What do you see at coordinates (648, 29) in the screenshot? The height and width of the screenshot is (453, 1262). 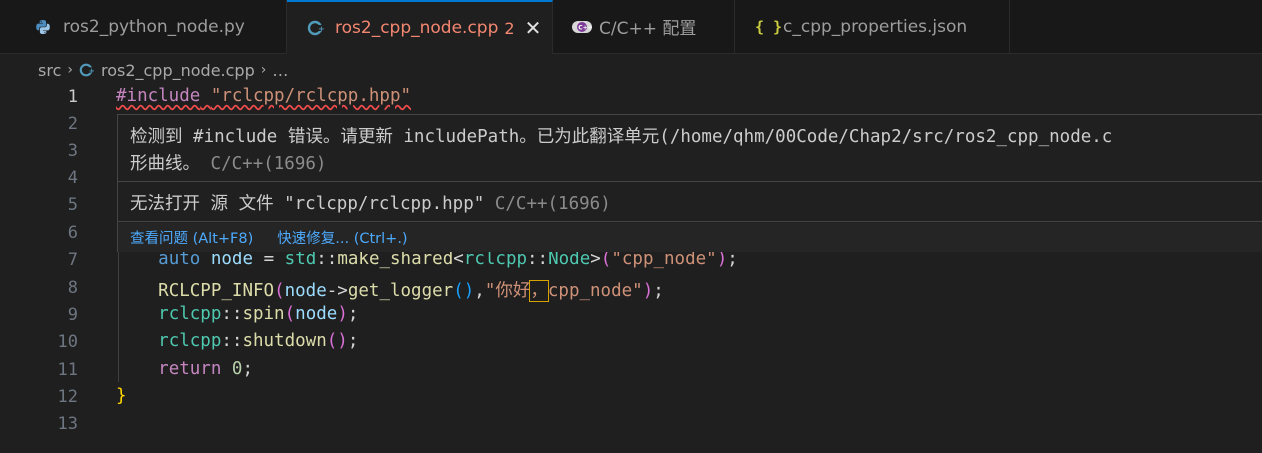 I see `tab-label: C/C++ 配置` at bounding box center [648, 29].